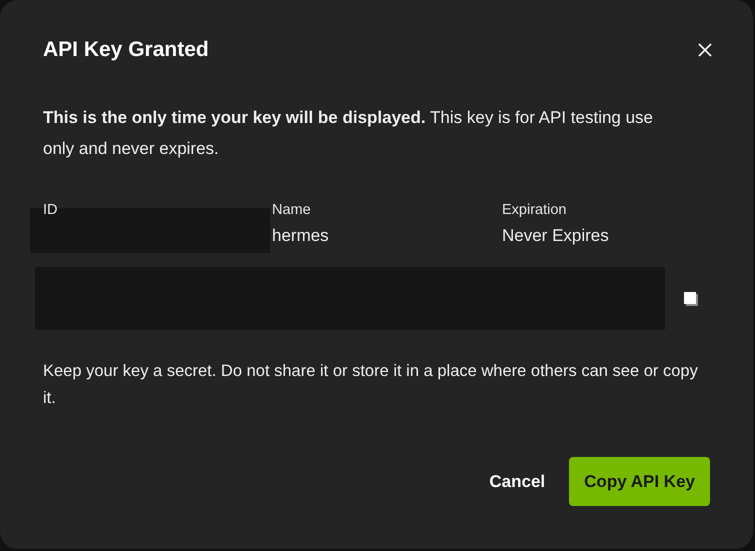  What do you see at coordinates (517, 481) in the screenshot?
I see `cancel-button: Cancel` at bounding box center [517, 481].